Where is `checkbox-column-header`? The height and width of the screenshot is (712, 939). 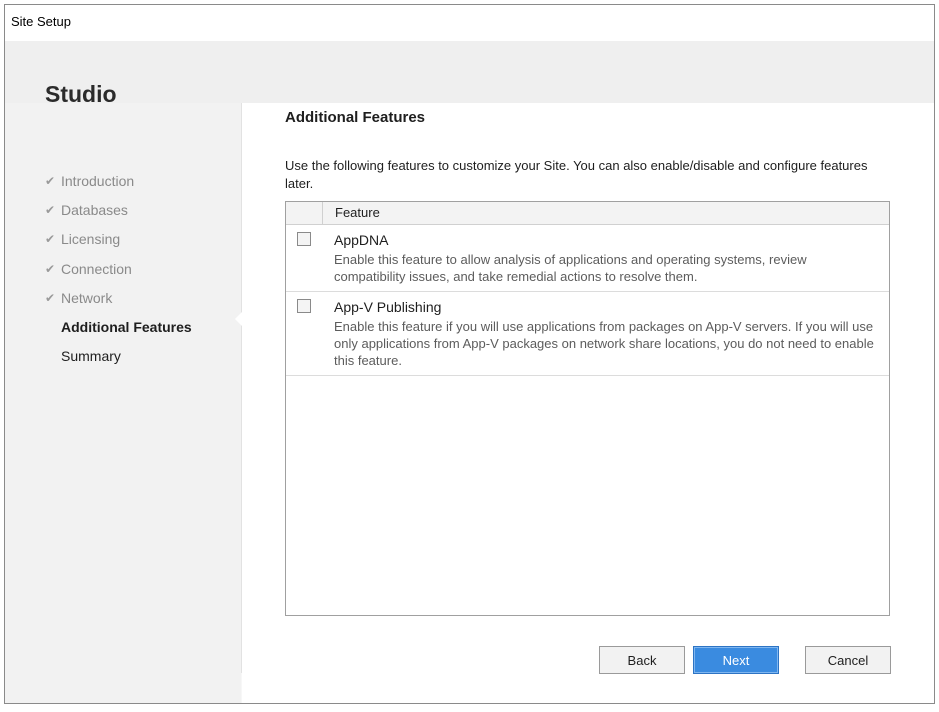
checkbox-column-header is located at coordinates (304, 213).